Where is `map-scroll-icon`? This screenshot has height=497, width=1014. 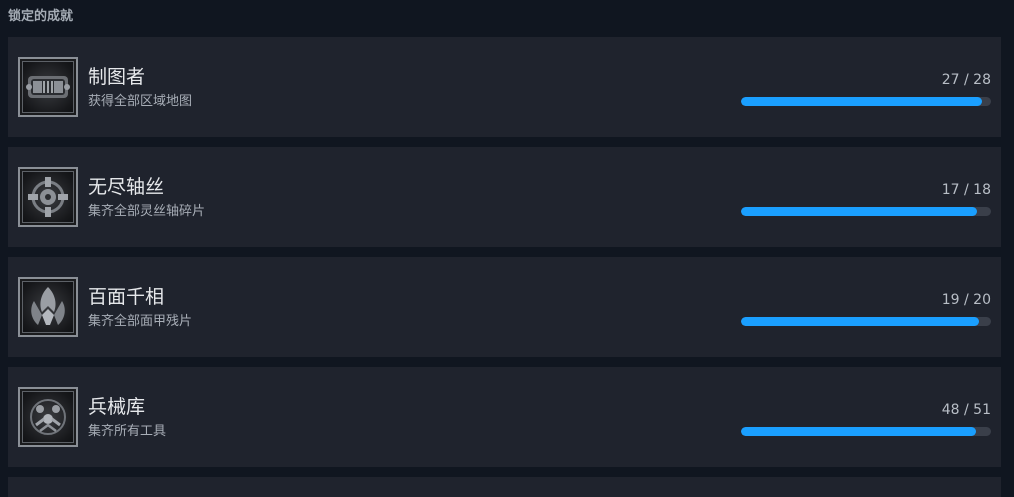
map-scroll-icon is located at coordinates (48, 87).